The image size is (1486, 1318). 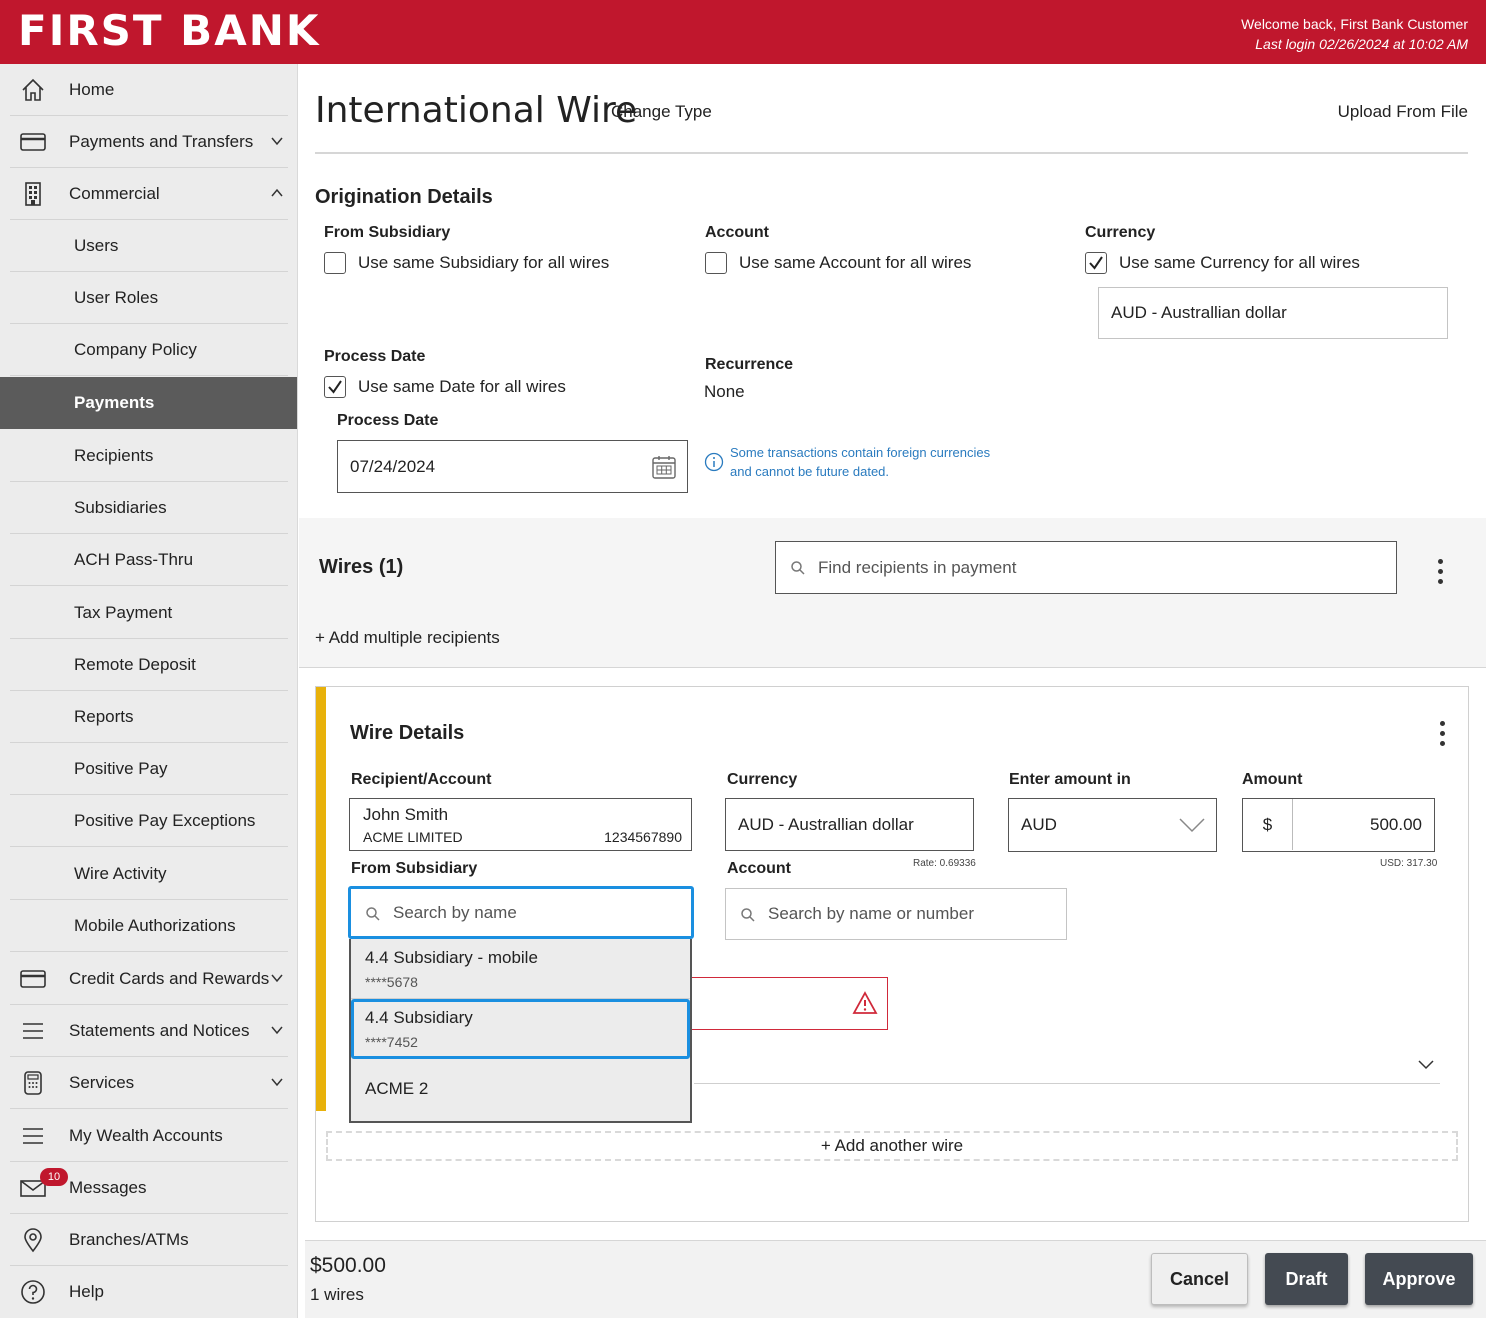 I want to click on sidebar-item-home: Home, so click(x=149, y=90).